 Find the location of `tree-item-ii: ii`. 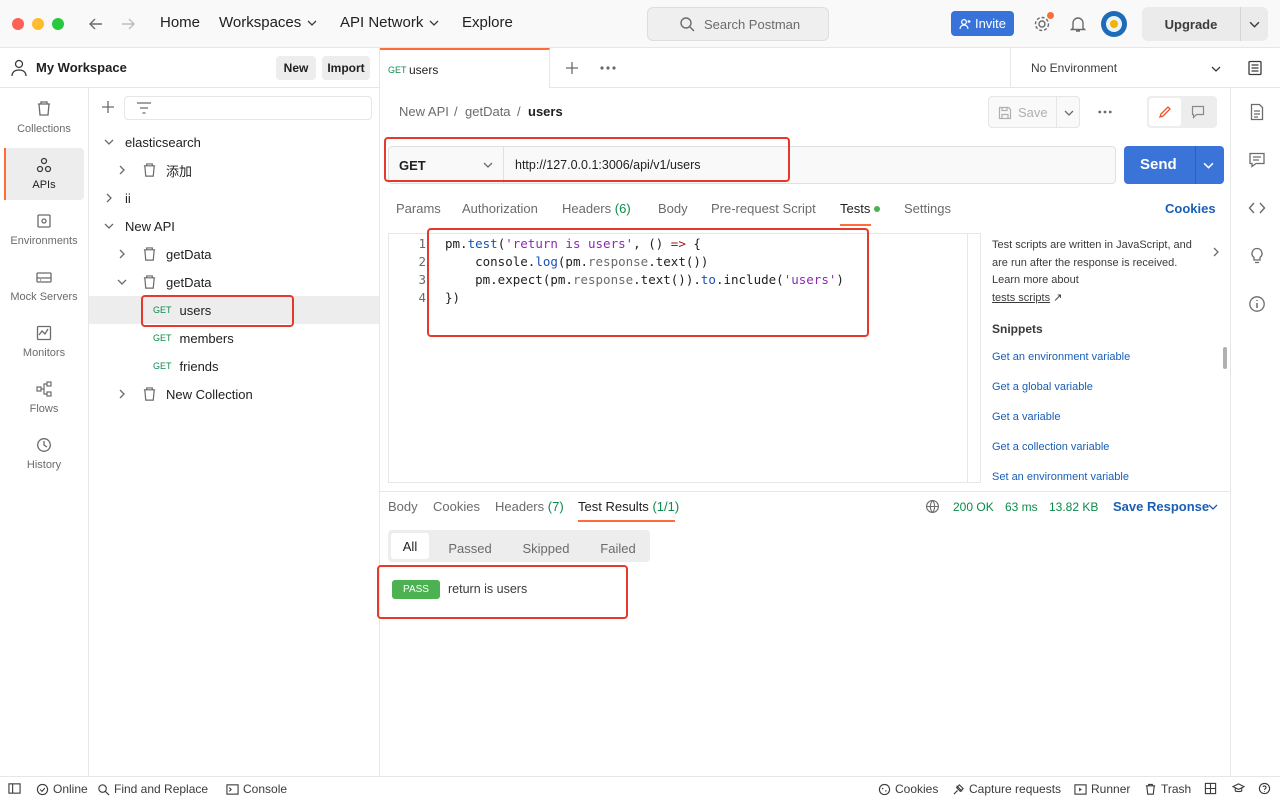

tree-item-ii: ii is located at coordinates (234, 198).